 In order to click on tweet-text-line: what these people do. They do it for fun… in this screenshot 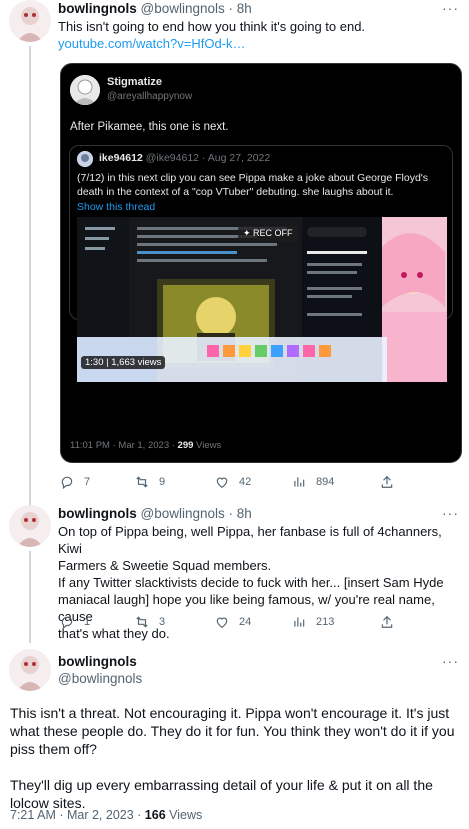, I will do `click(232, 731)`.